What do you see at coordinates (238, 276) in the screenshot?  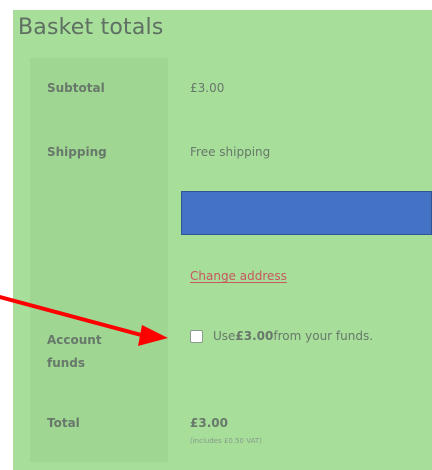 I see `change-address-link: Change address` at bounding box center [238, 276].